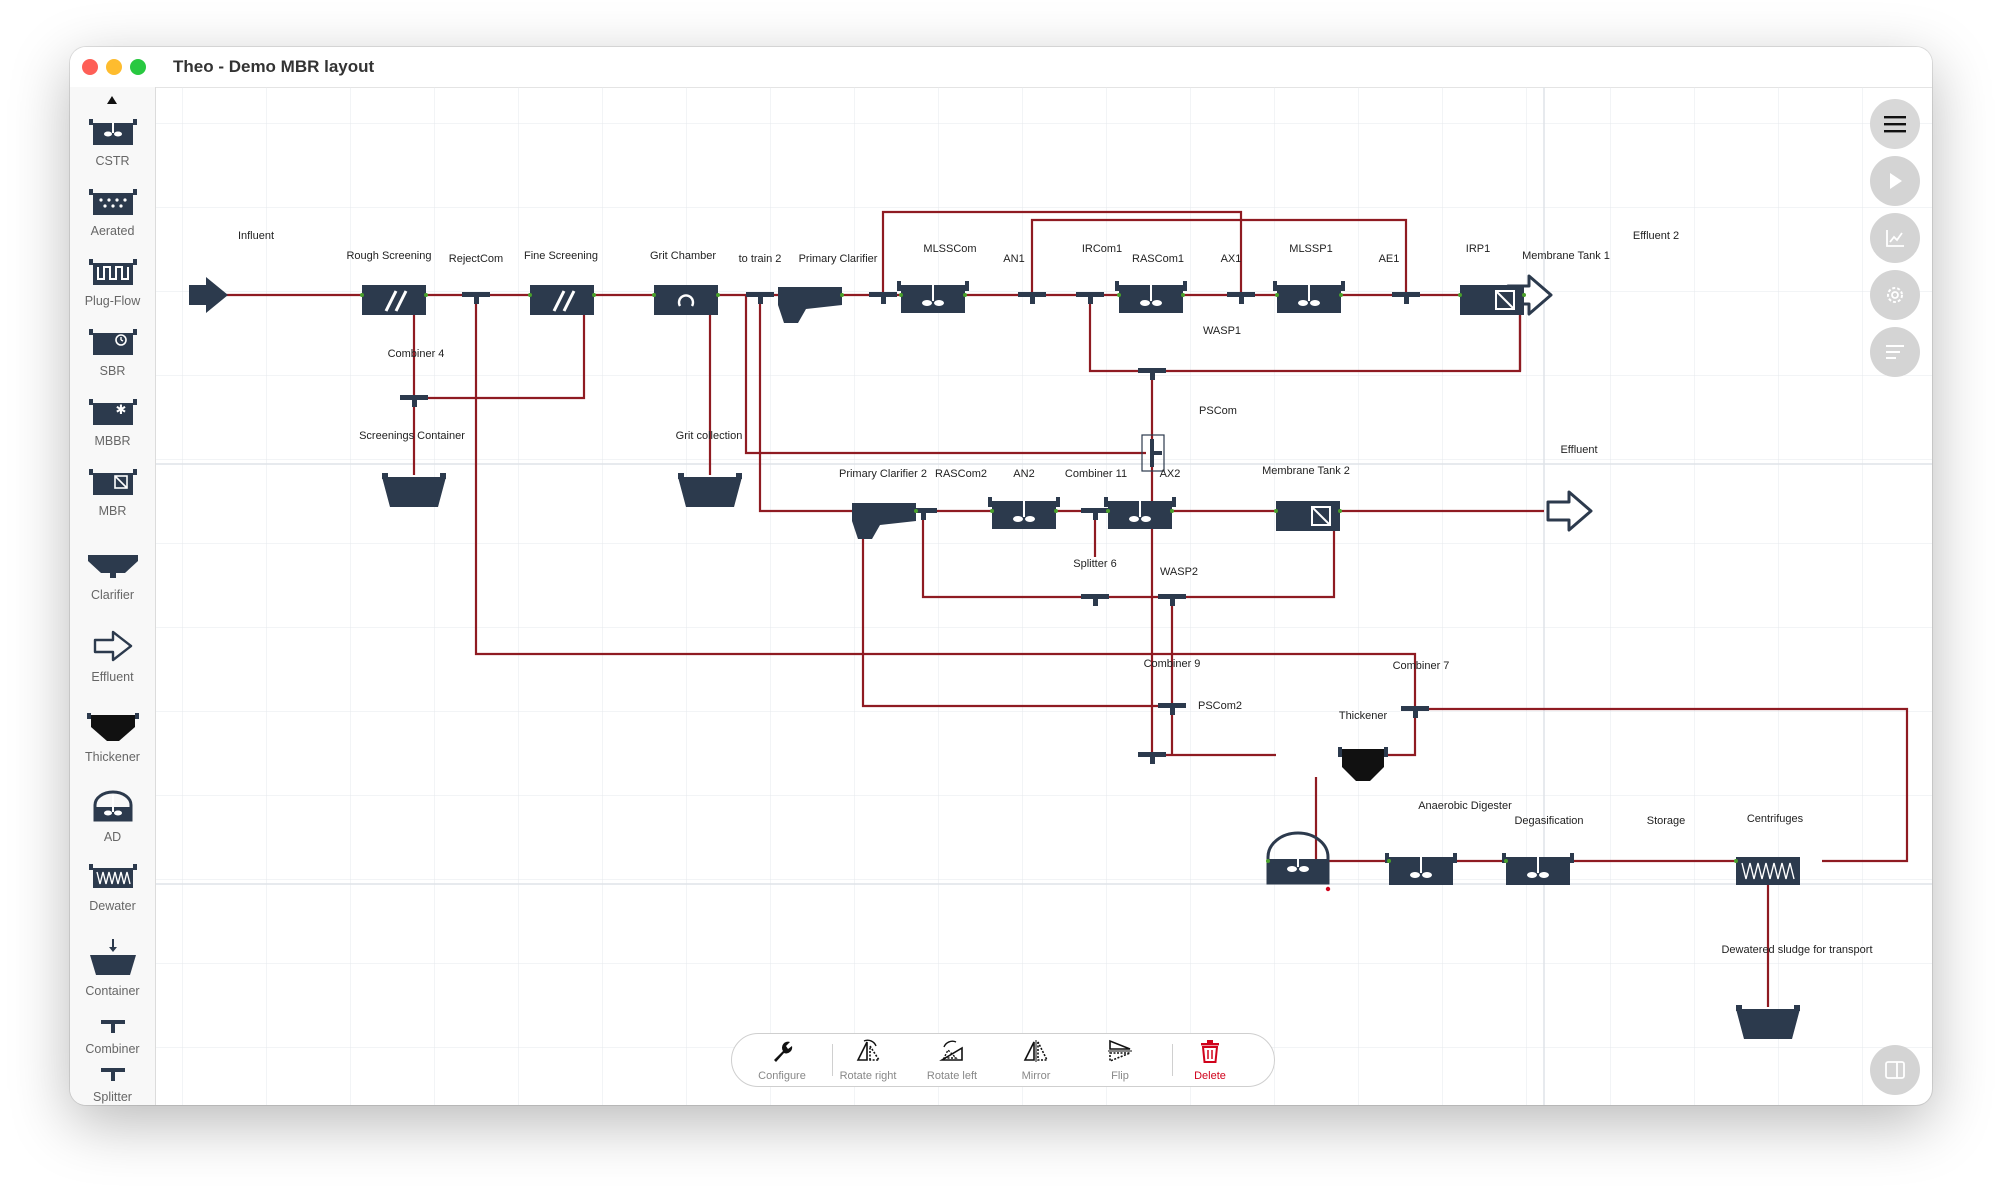 The image size is (2000, 1197). Describe the element at coordinates (1096, 474) in the screenshot. I see `label-combiner-11: Combiner 11` at that location.